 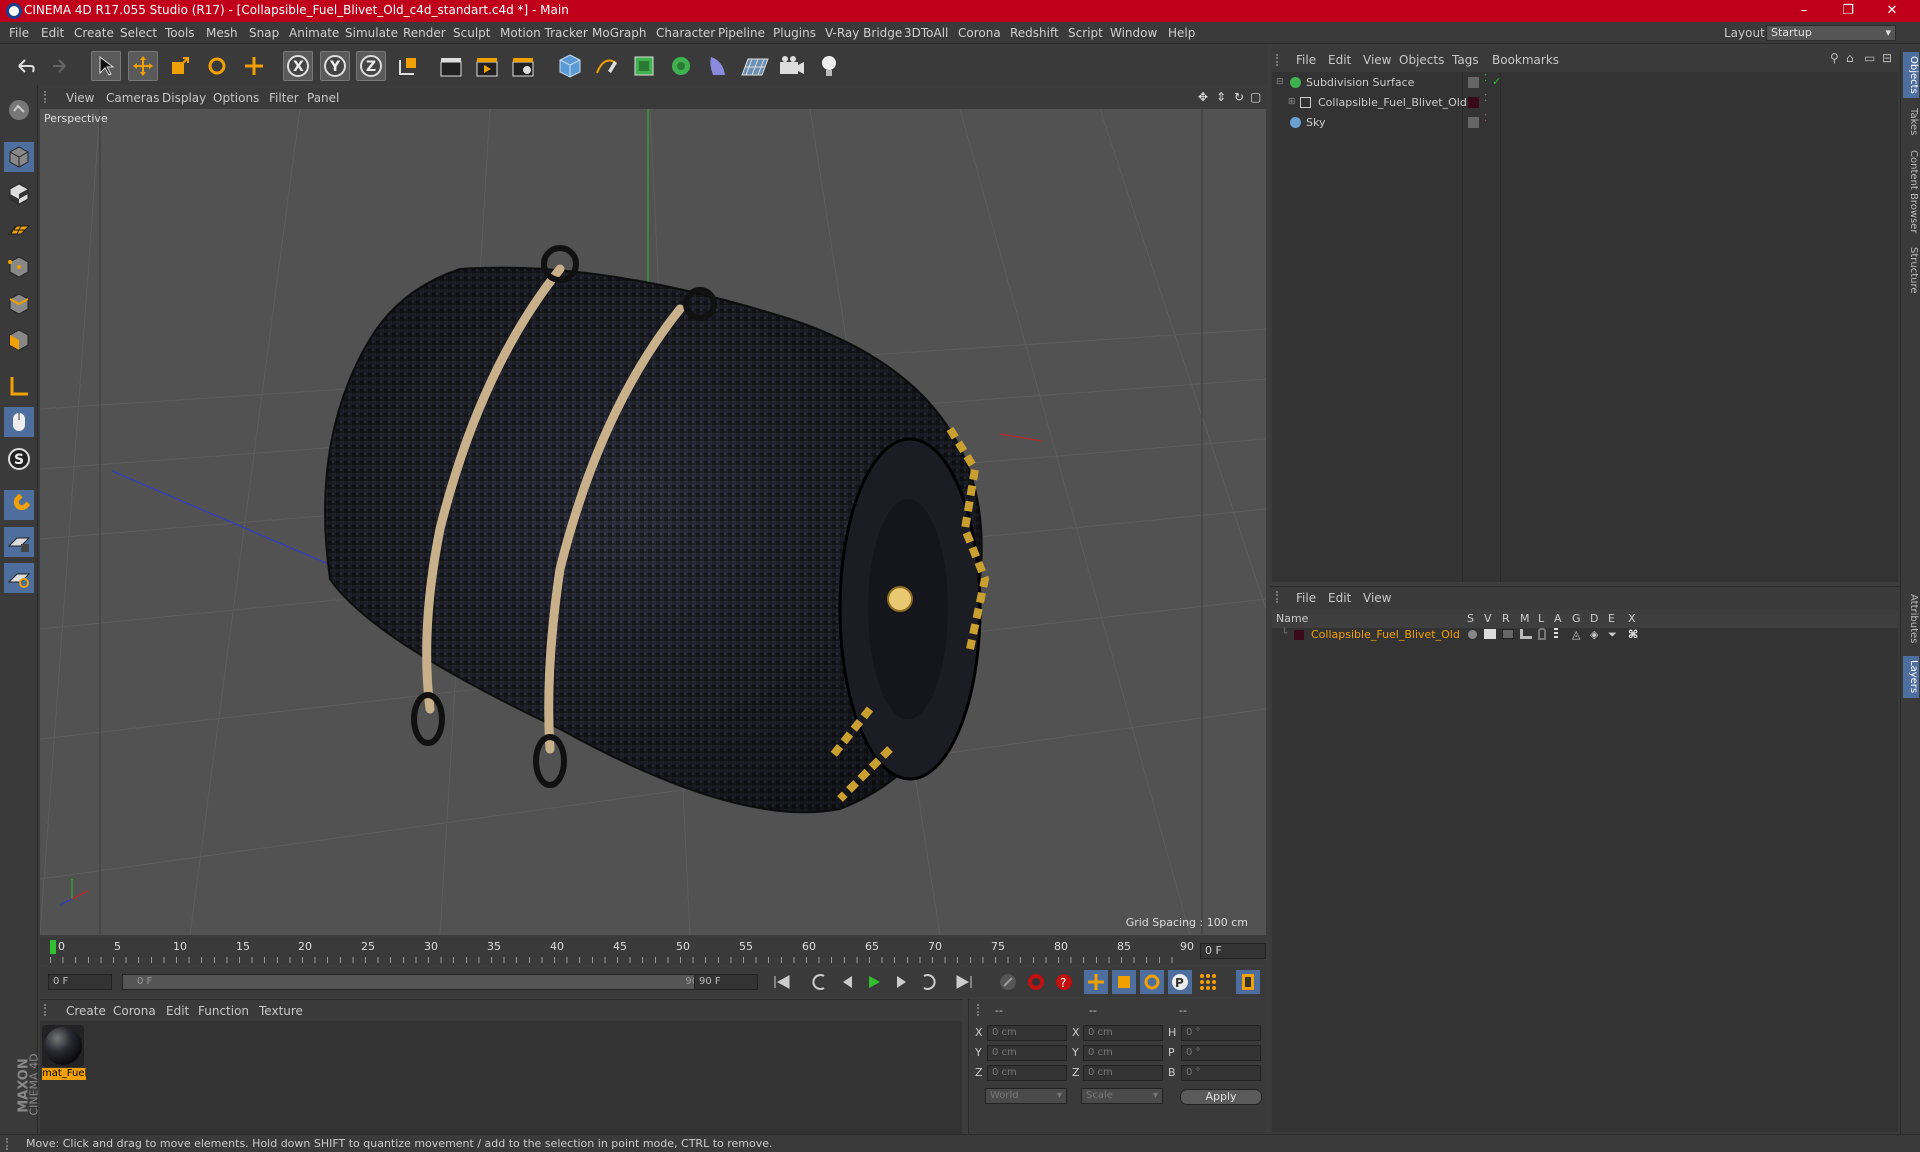 What do you see at coordinates (1152, 982) in the screenshot?
I see `key-rotation-toggle` at bounding box center [1152, 982].